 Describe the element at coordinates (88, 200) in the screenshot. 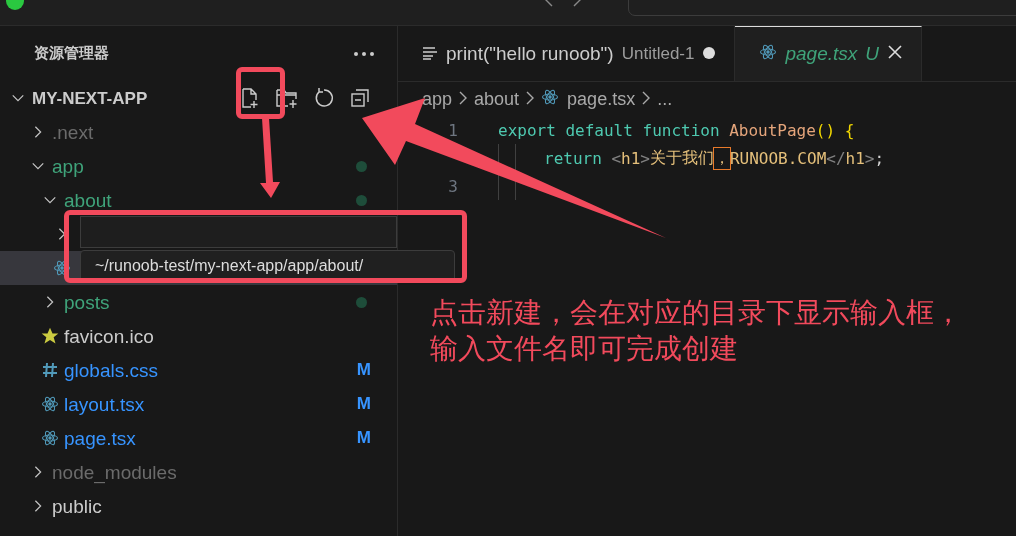

I see `tree-item: about` at that location.